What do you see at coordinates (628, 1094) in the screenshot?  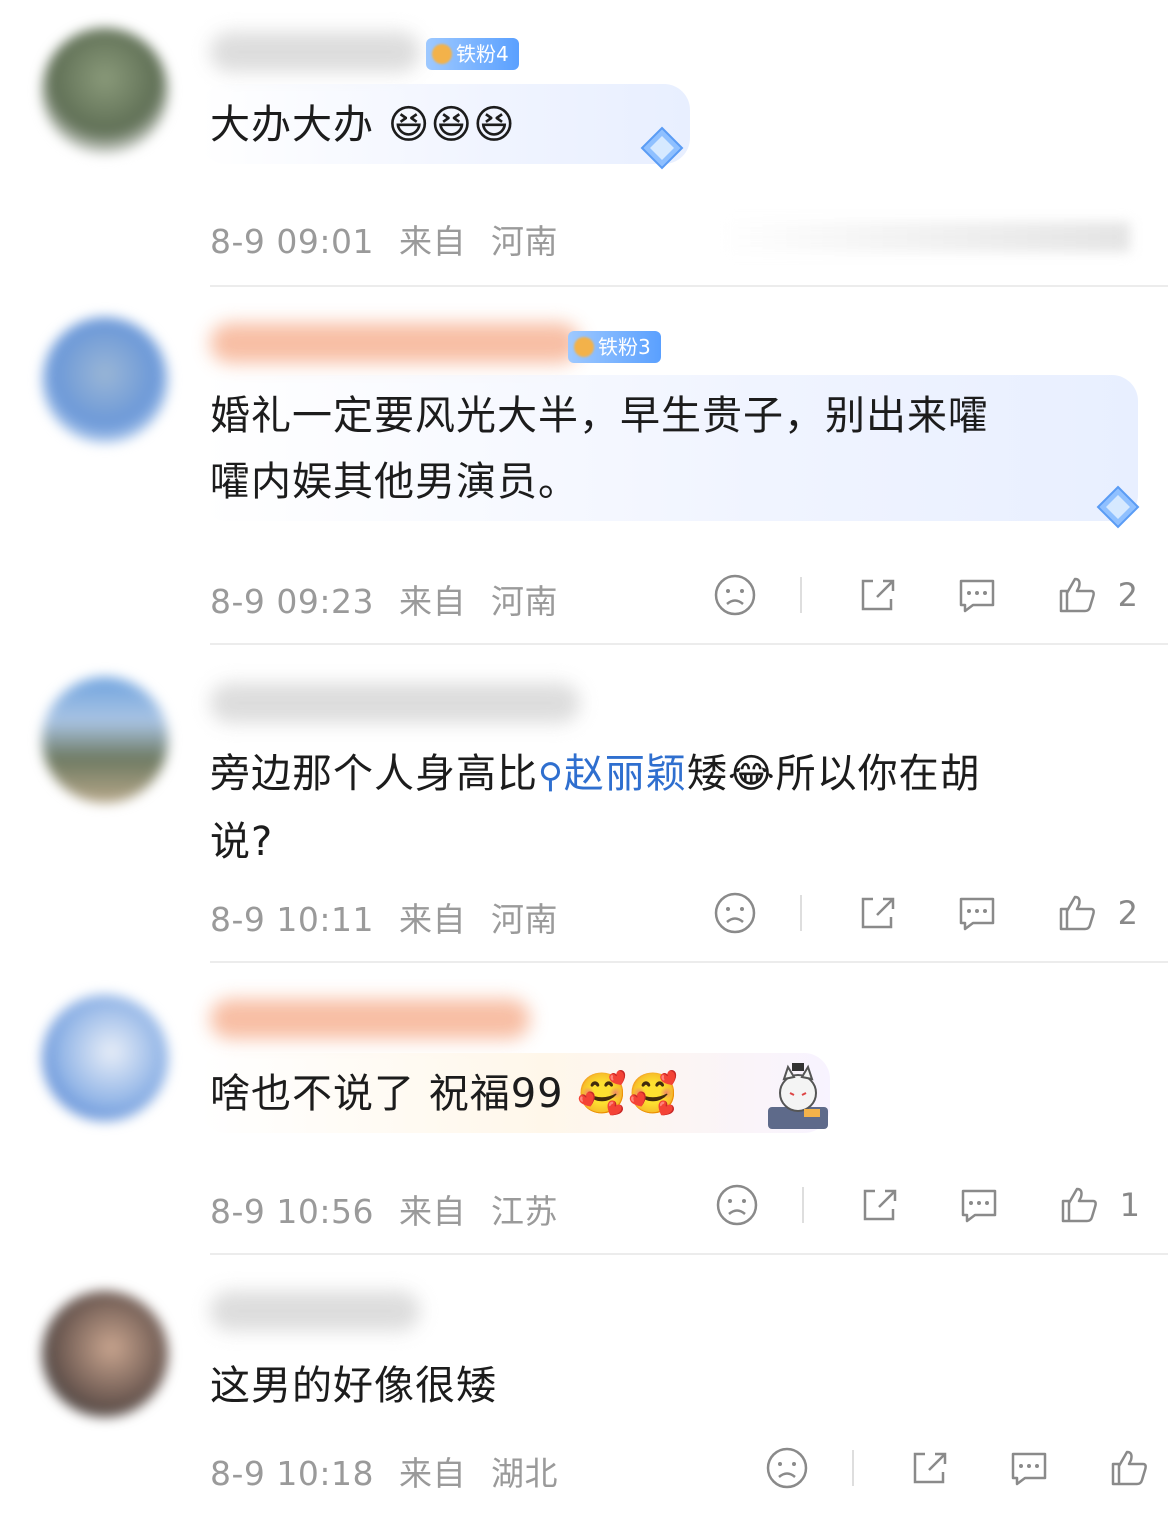 I see `heart-face-emoji-icon: 🥰🥰` at bounding box center [628, 1094].